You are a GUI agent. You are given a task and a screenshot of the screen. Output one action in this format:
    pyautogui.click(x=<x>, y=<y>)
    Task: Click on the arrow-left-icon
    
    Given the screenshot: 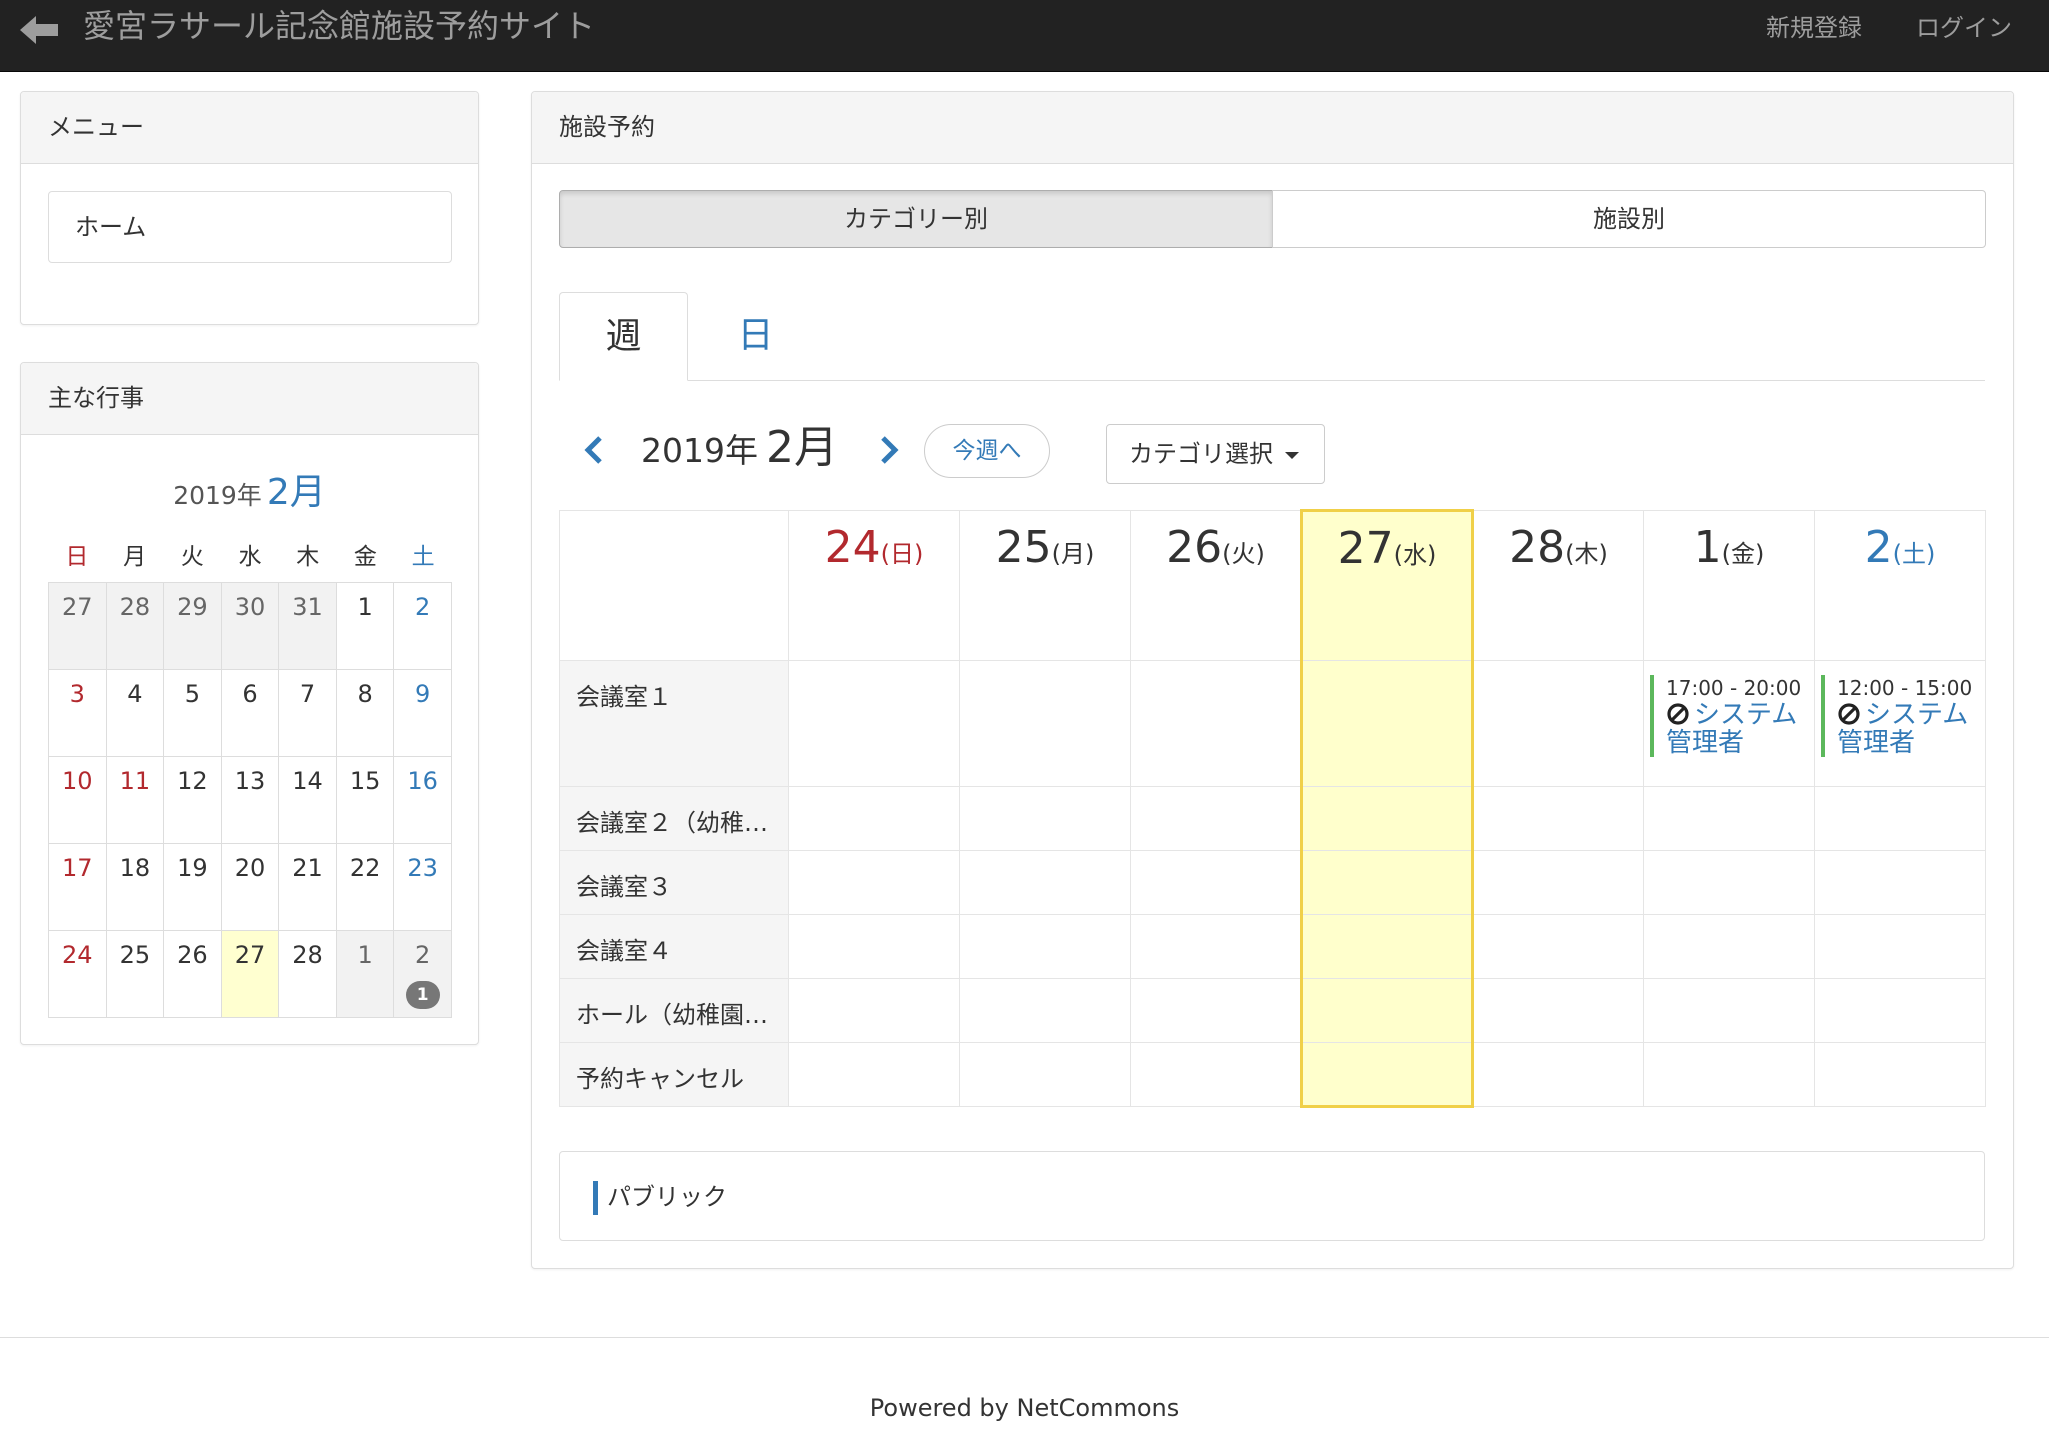 What is the action you would take?
    pyautogui.click(x=40, y=30)
    